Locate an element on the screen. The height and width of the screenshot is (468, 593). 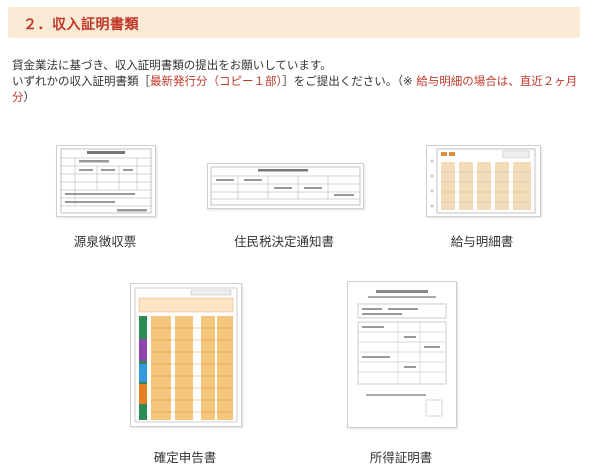
withholding-slip-label: 源泉徴収票 is located at coordinates (105, 241).